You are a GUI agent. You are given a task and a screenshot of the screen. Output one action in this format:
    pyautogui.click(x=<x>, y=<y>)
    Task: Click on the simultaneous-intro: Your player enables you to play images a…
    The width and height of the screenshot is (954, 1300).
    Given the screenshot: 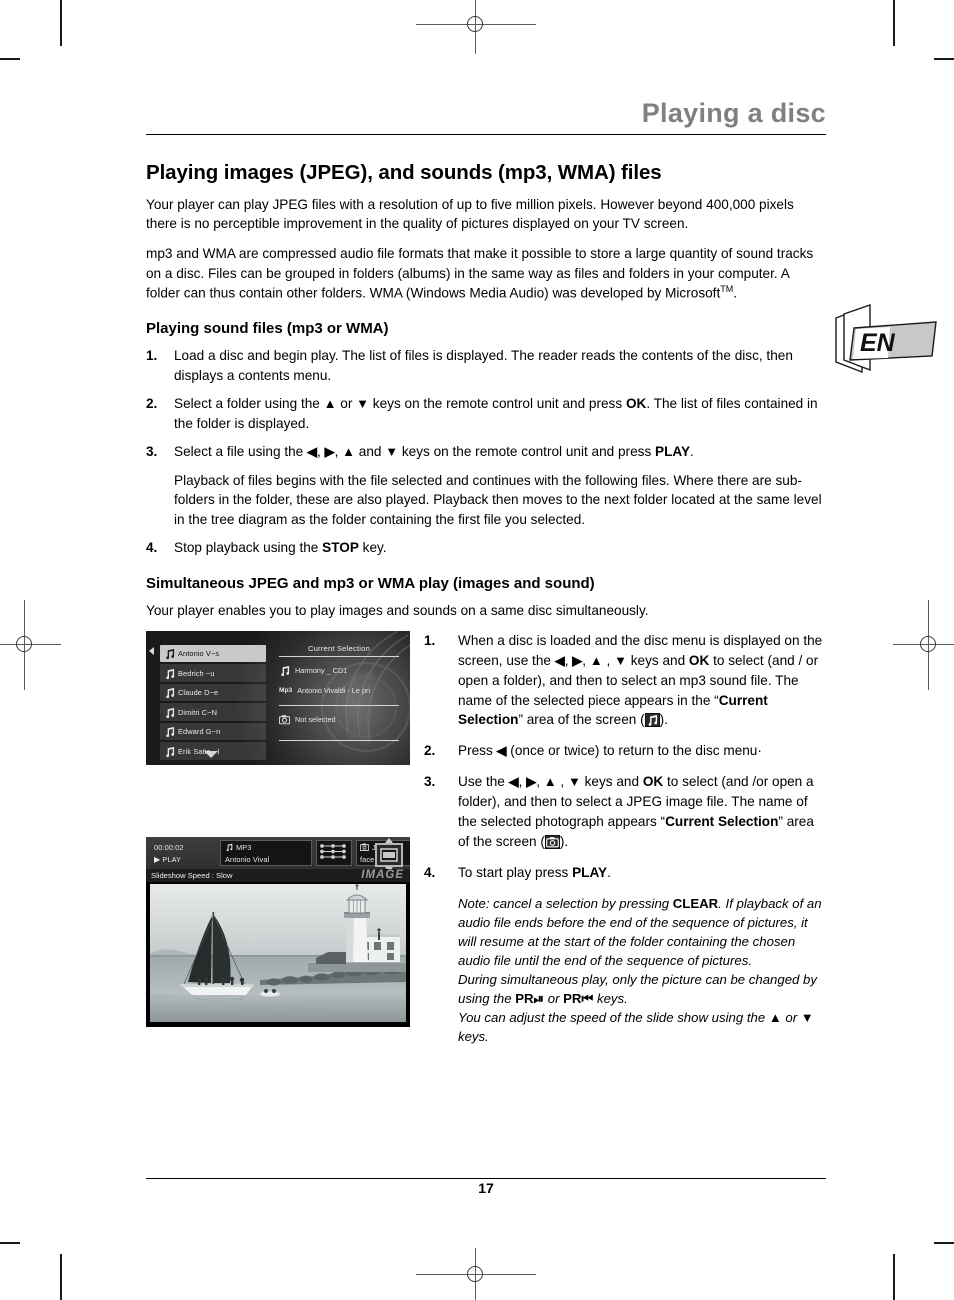 What is the action you would take?
    pyautogui.click(x=397, y=610)
    